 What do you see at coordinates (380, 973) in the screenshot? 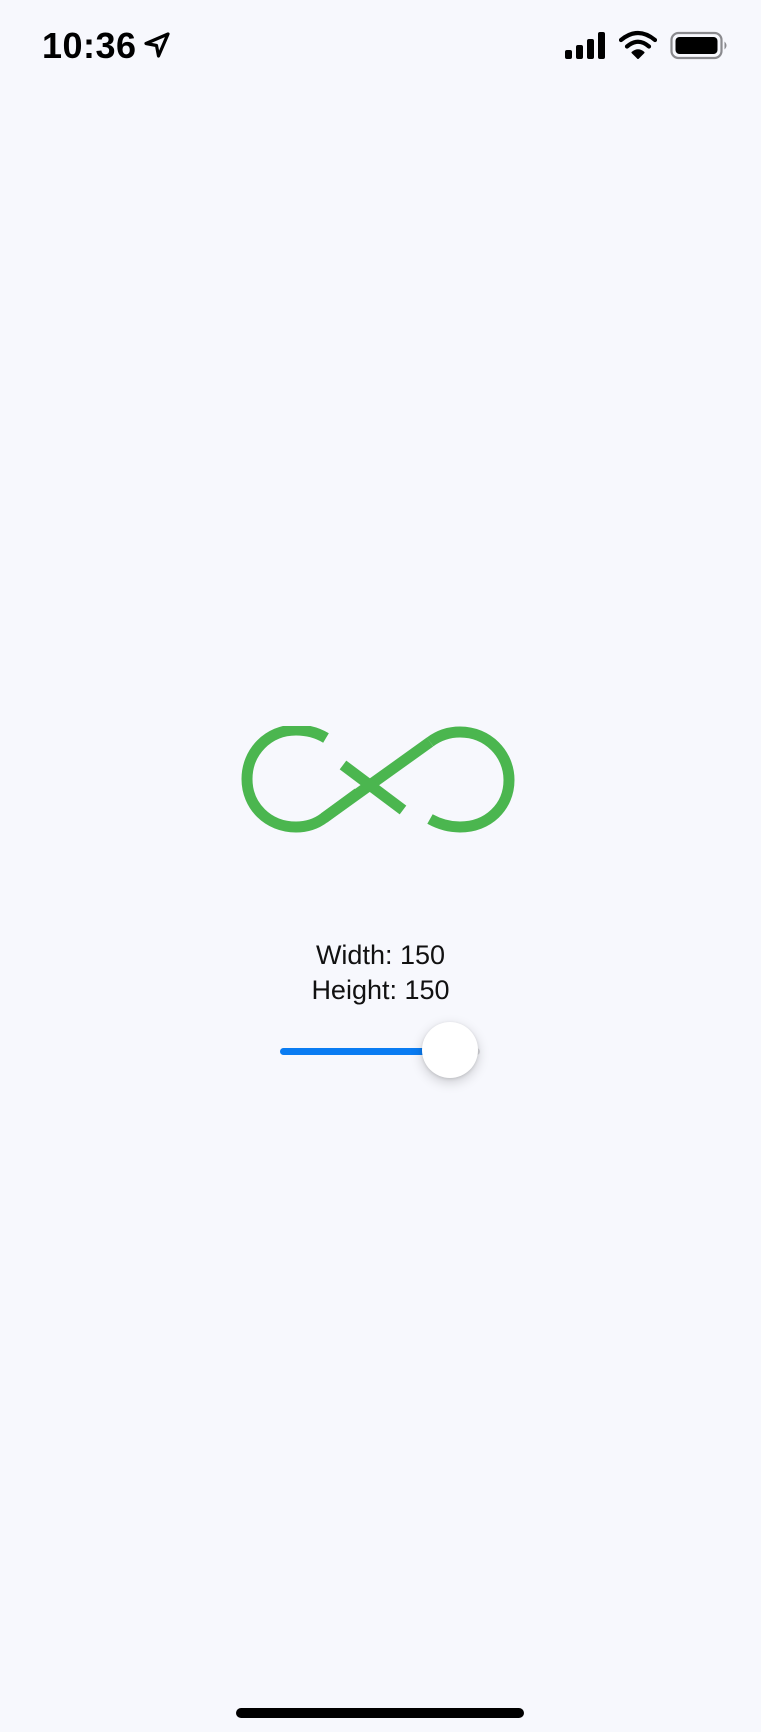
I see `dimension-labels: Width: 150 Height: 150` at bounding box center [380, 973].